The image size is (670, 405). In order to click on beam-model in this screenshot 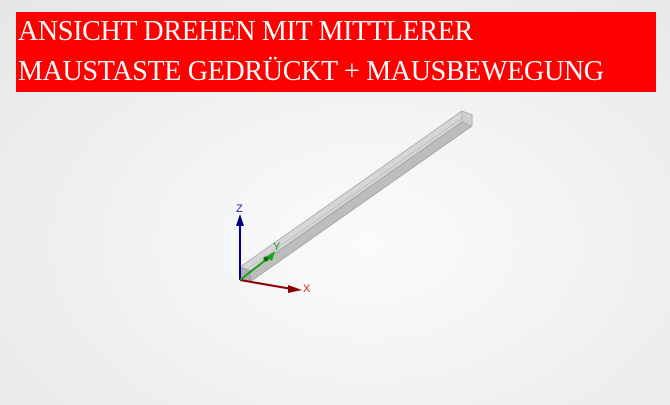, I will do `click(356, 196)`.